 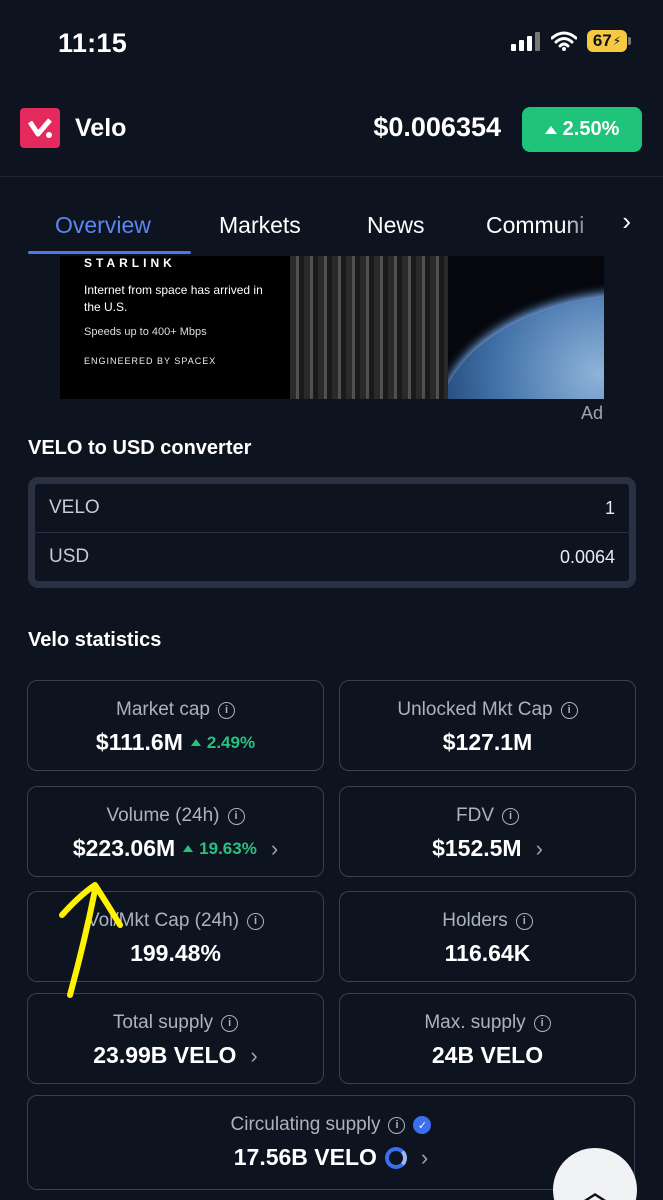 I want to click on circulating-supply-value: 17.56B VELO, so click(x=305, y=1157).